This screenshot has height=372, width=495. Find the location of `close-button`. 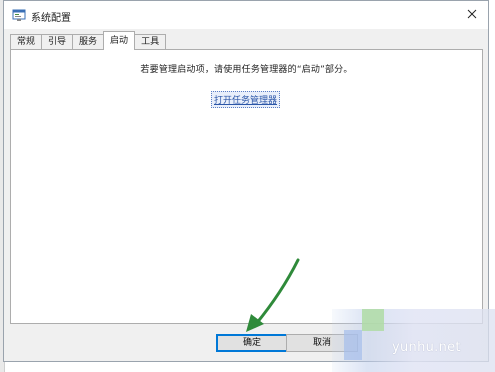

close-button is located at coordinates (472, 14).